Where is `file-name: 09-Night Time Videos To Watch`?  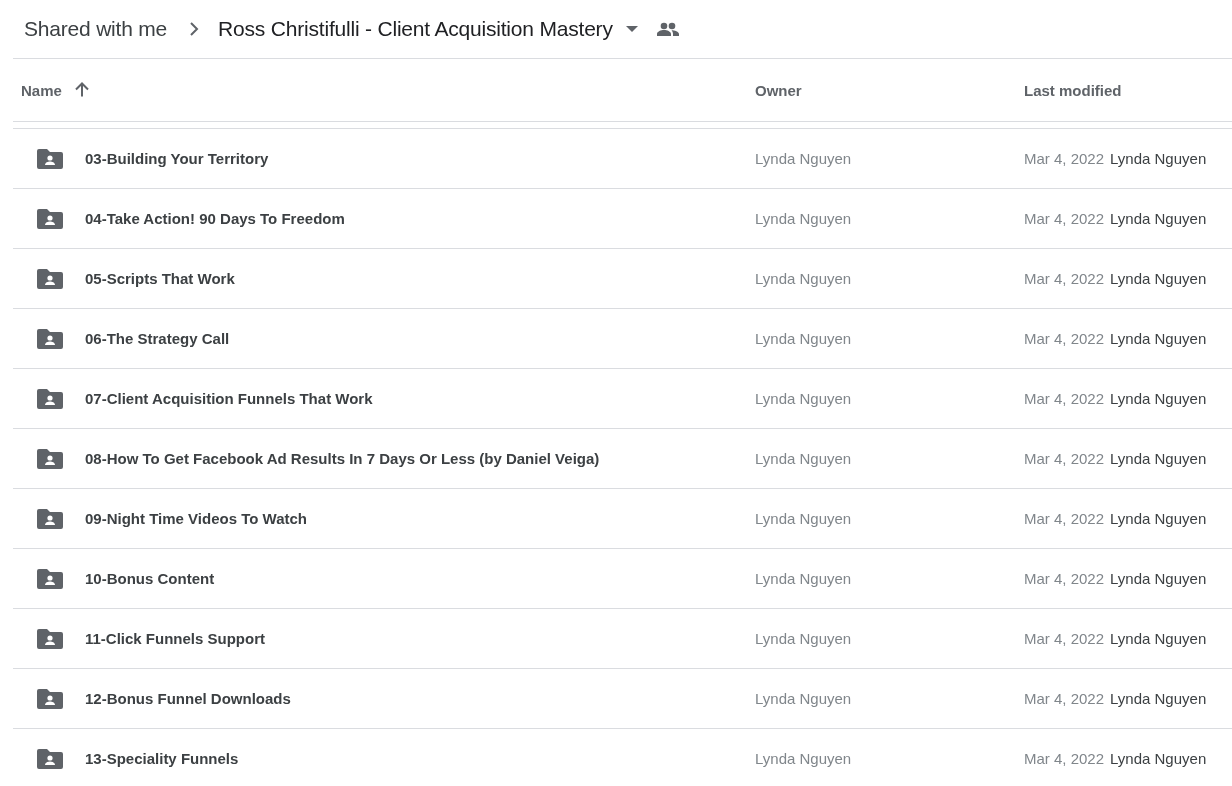 file-name: 09-Night Time Videos To Watch is located at coordinates (196, 518).